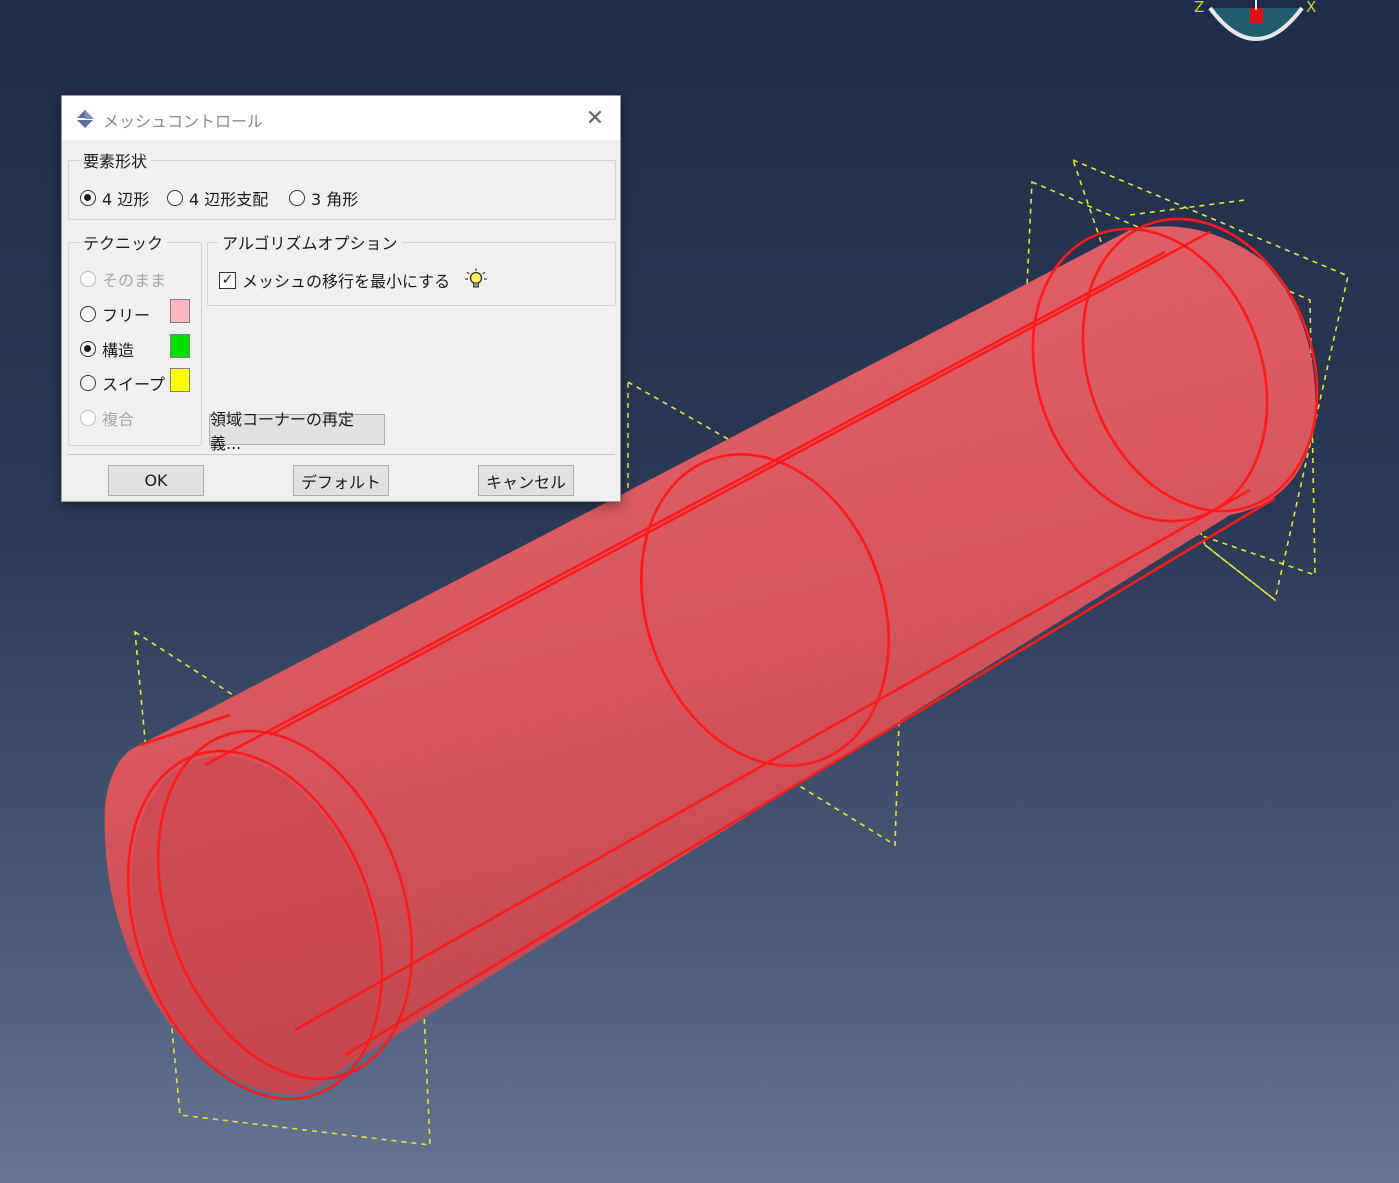 Image resolution: width=1399 pixels, height=1183 pixels. What do you see at coordinates (341, 118) in the screenshot?
I see `dialog-titlebar: メッシュコントロール ✕` at bounding box center [341, 118].